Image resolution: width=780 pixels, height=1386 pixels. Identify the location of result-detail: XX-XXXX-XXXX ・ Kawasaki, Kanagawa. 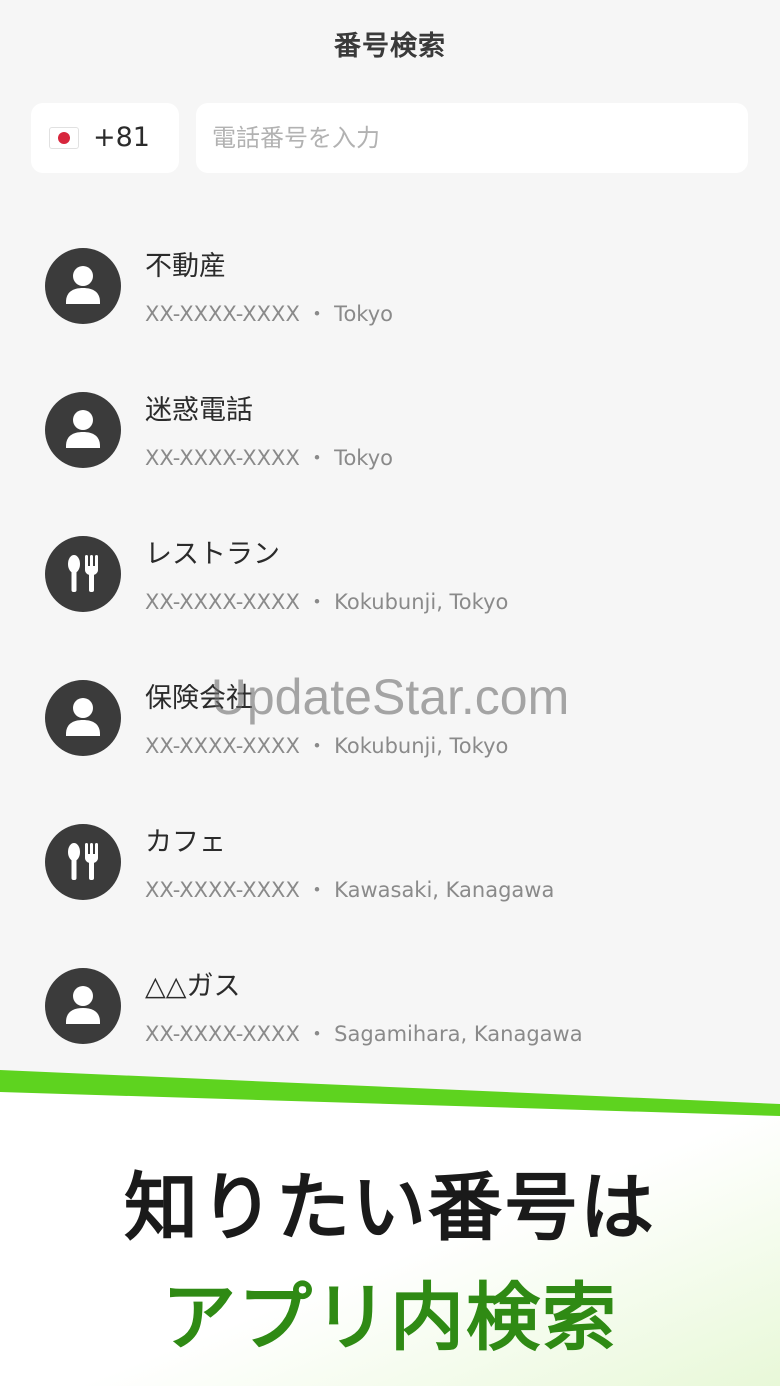
(350, 890).